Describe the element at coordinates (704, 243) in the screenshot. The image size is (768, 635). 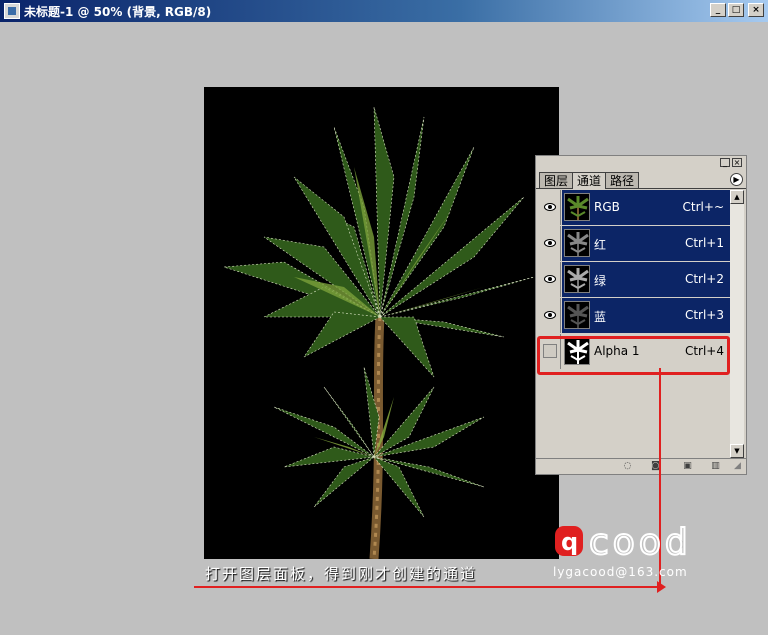
I see `channel-shortcut: Ctrl+1` at that location.